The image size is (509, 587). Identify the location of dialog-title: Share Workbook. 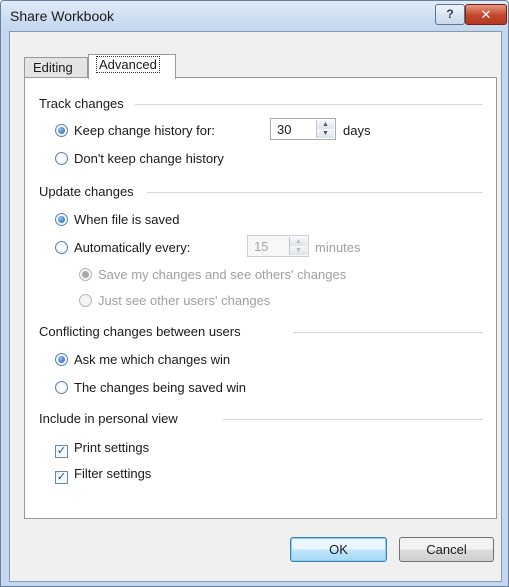
(62, 16).